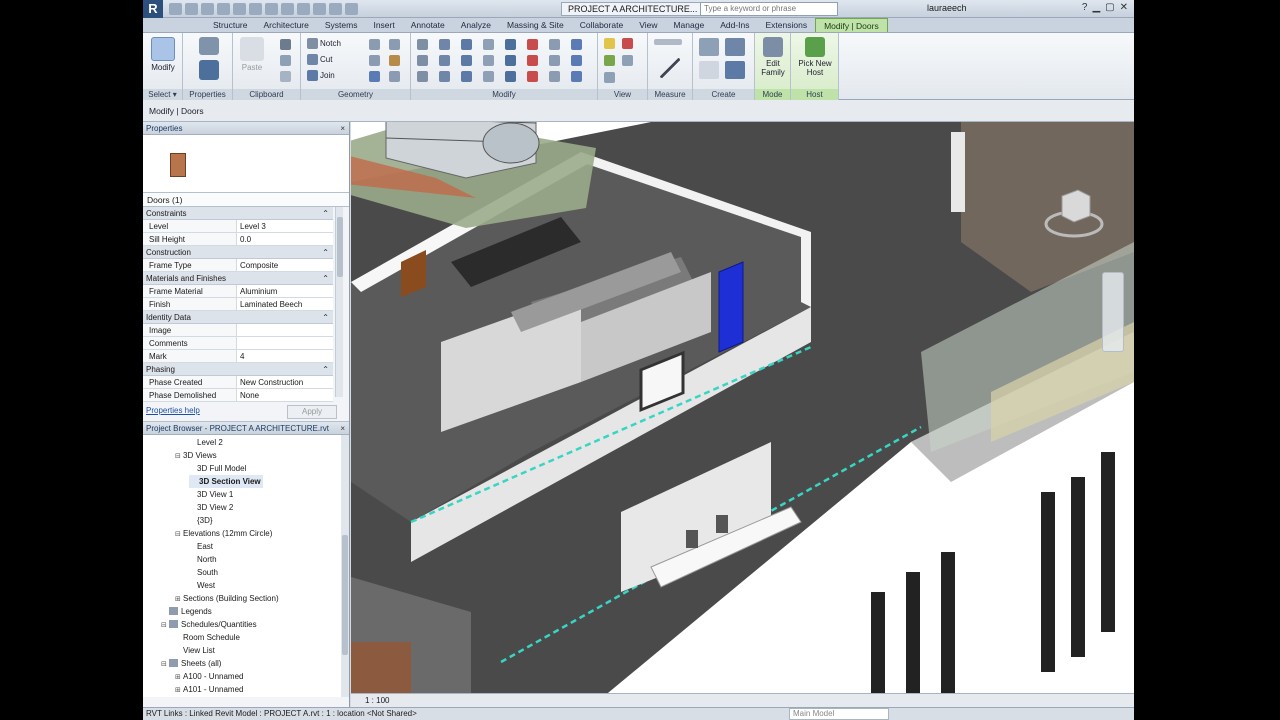  What do you see at coordinates (285, 44) in the screenshot?
I see `cut-clipboard-icon` at bounding box center [285, 44].